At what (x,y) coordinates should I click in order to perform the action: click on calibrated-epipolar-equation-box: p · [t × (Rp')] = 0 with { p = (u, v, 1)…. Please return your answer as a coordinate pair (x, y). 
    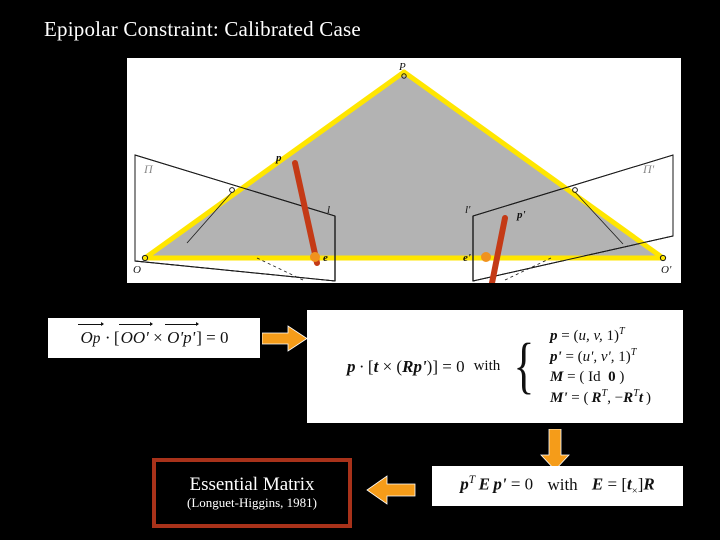
    Looking at the image, I should click on (495, 366).